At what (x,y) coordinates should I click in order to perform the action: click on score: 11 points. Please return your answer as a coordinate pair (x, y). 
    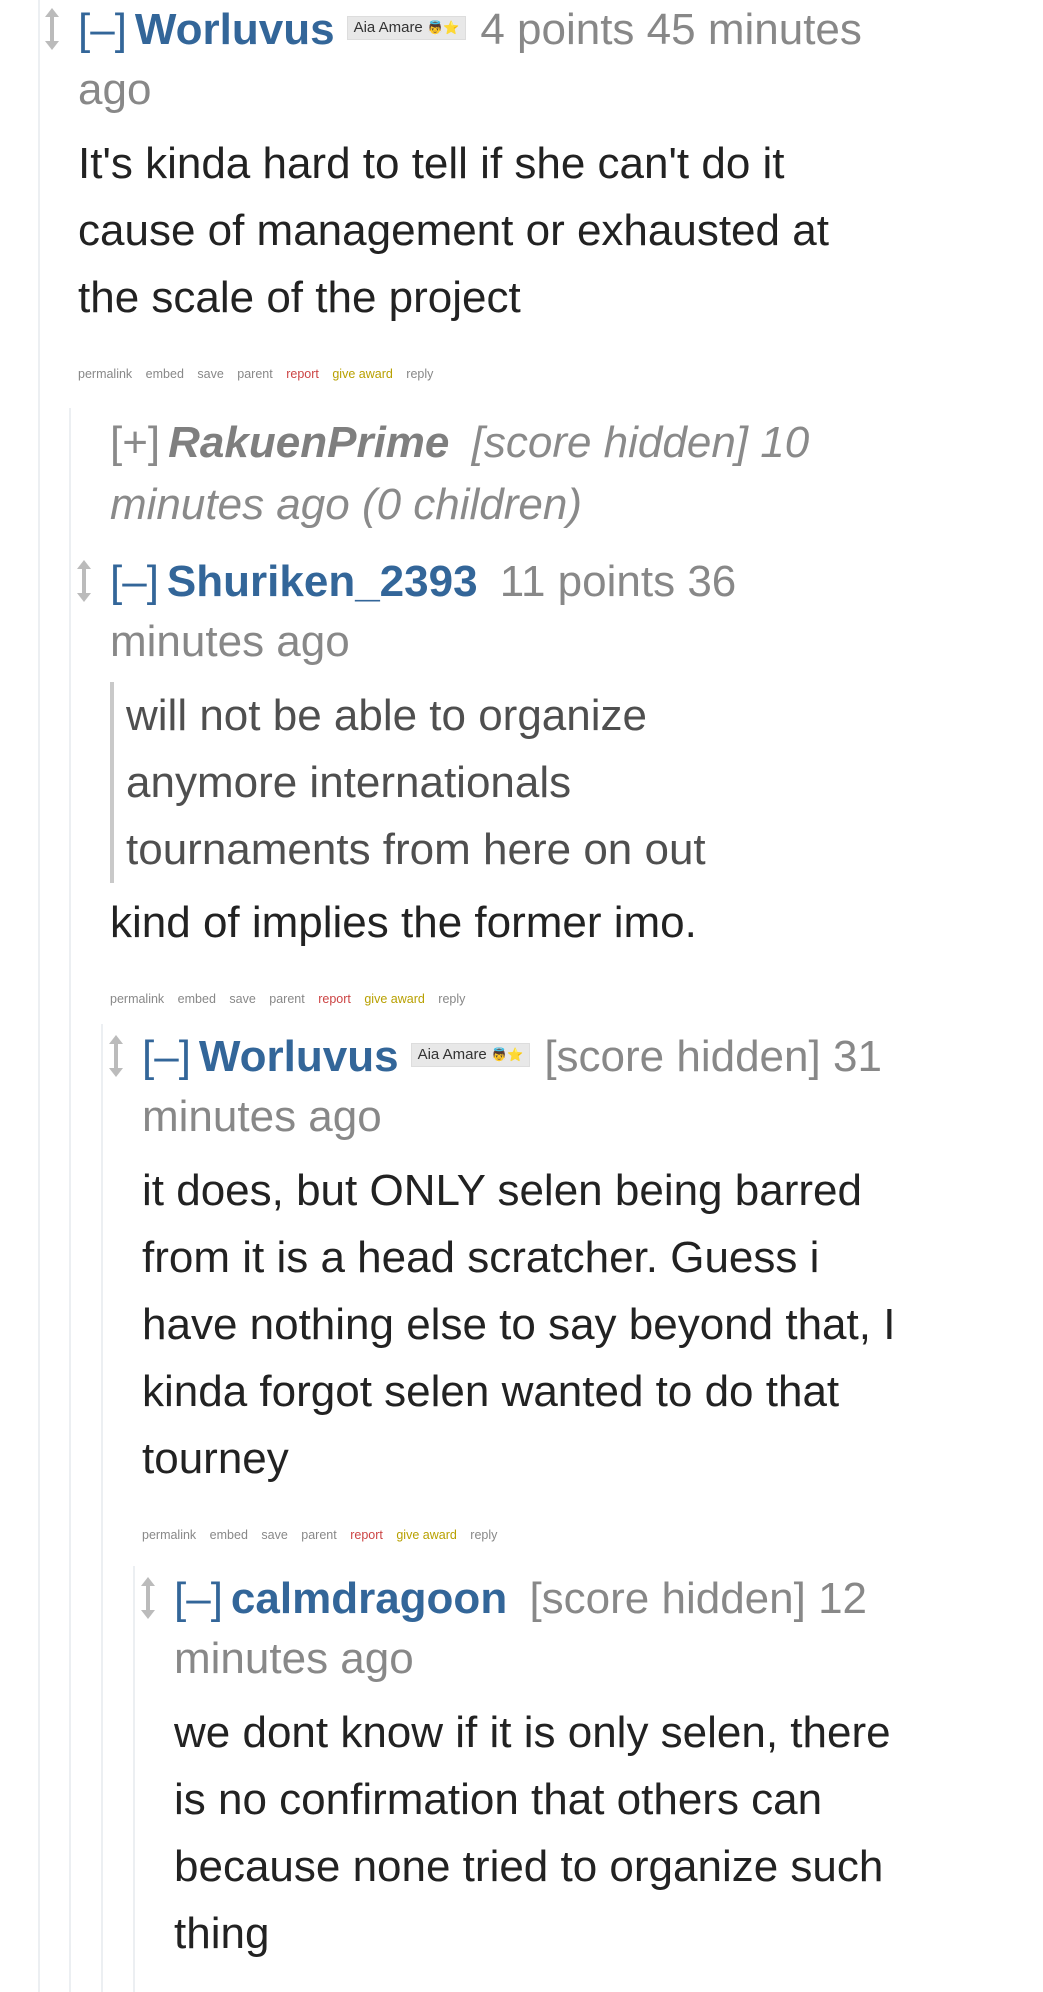
    Looking at the image, I should click on (587, 581).